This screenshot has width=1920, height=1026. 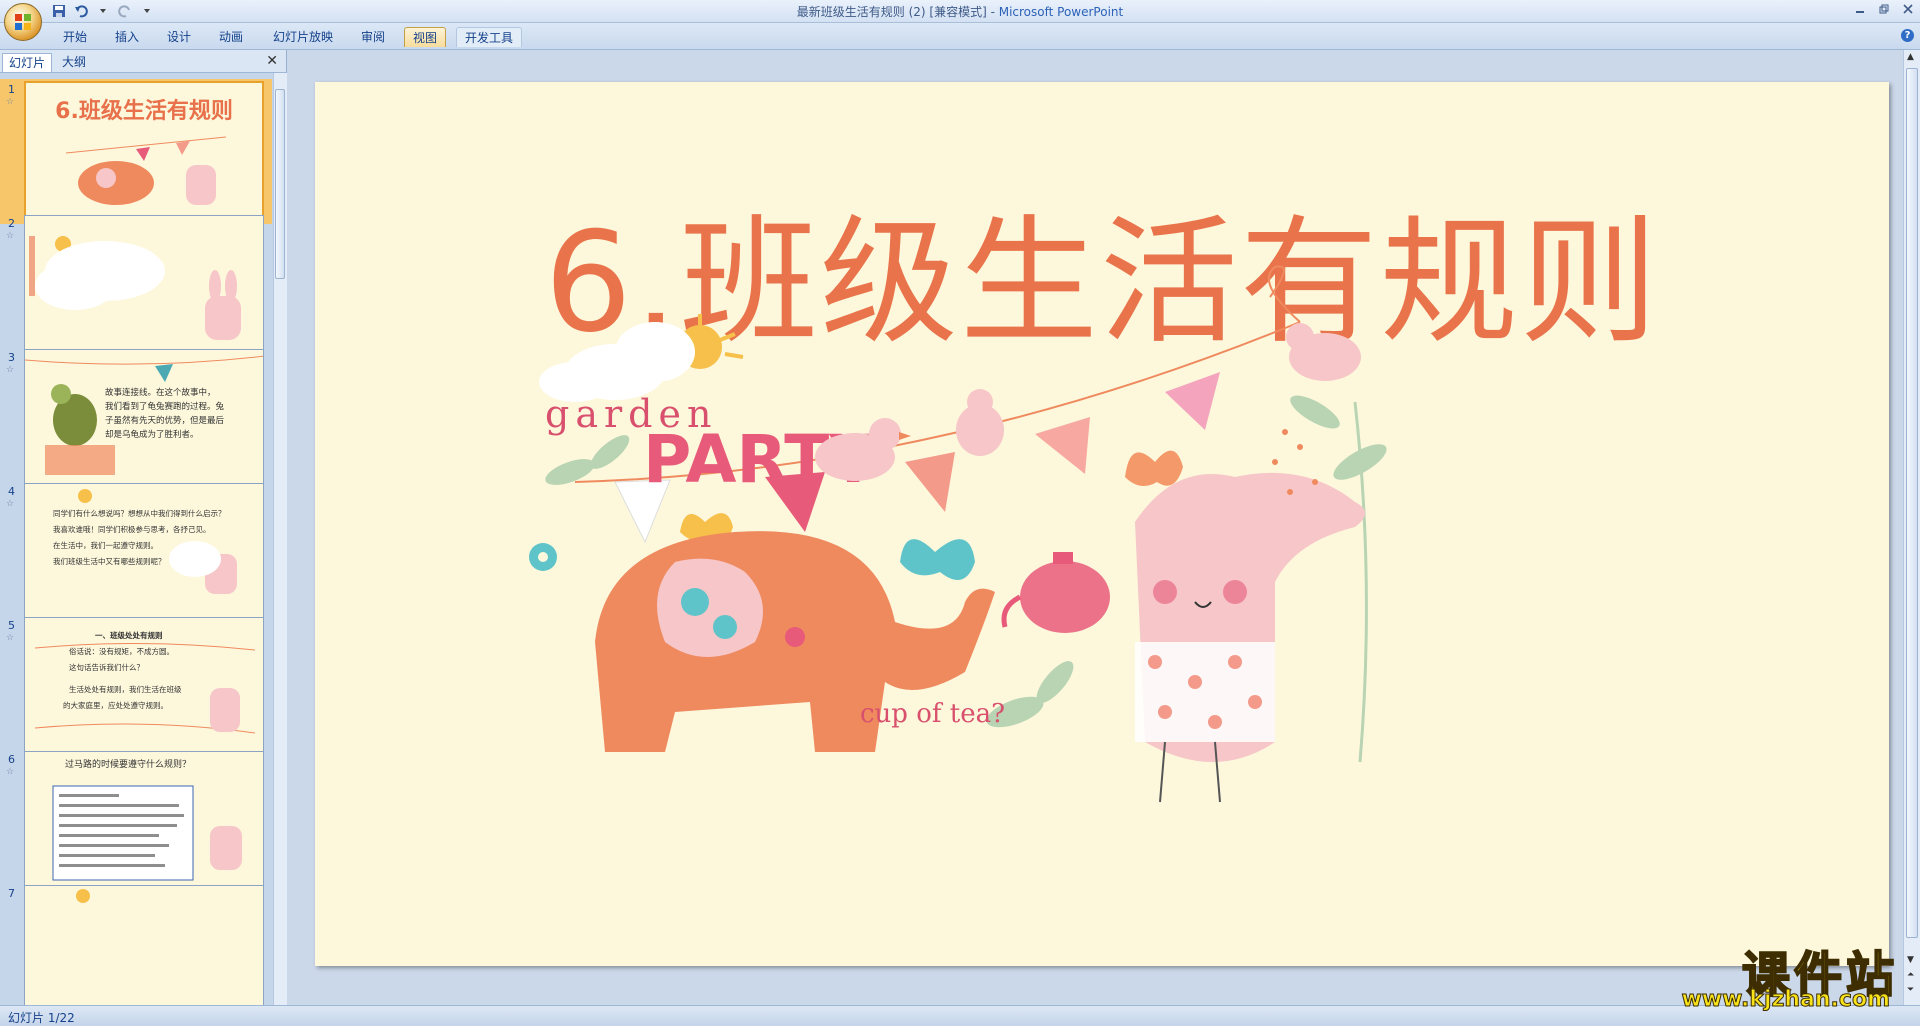 What do you see at coordinates (1907, 35) in the screenshot?
I see `help-icon: ?` at bounding box center [1907, 35].